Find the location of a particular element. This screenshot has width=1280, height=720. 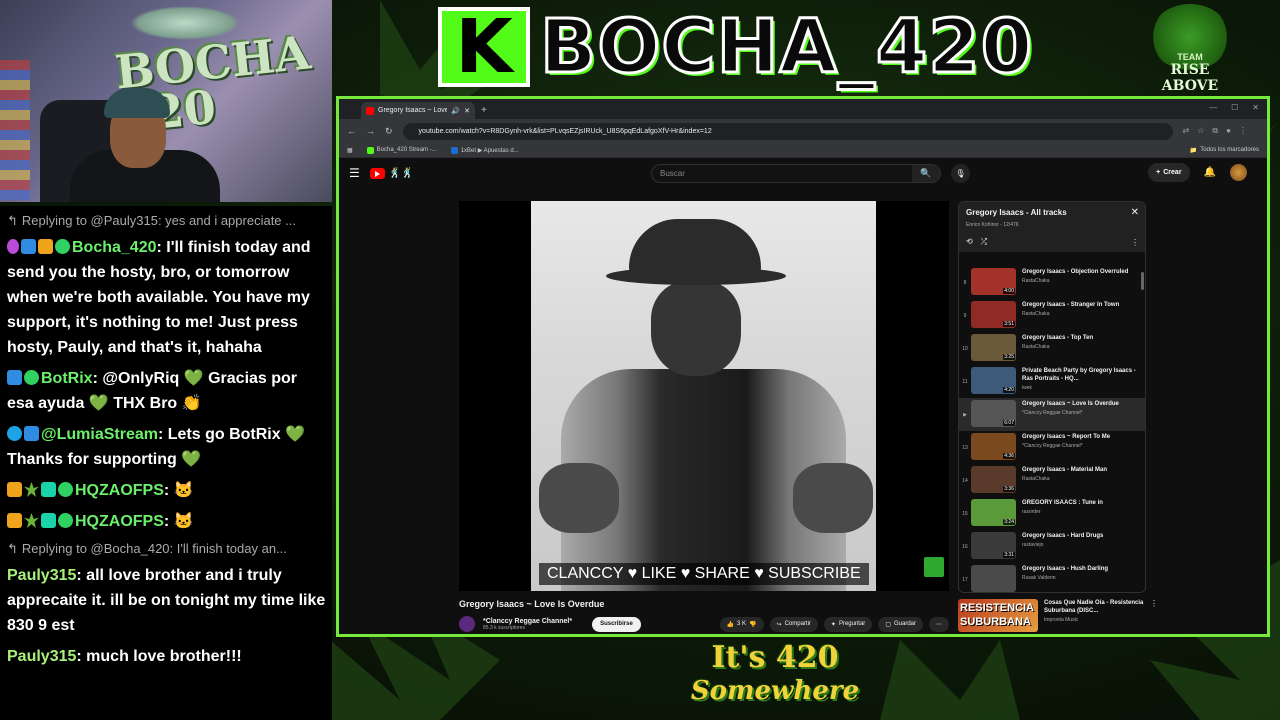

close-tab-icon: ✕ is located at coordinates (467, 111).